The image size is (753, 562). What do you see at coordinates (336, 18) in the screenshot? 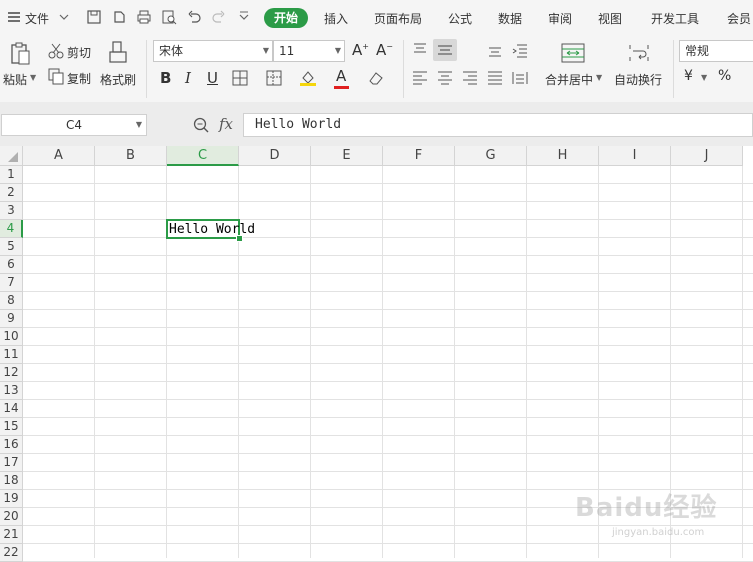
I see `tab-insert: 插入` at bounding box center [336, 18].